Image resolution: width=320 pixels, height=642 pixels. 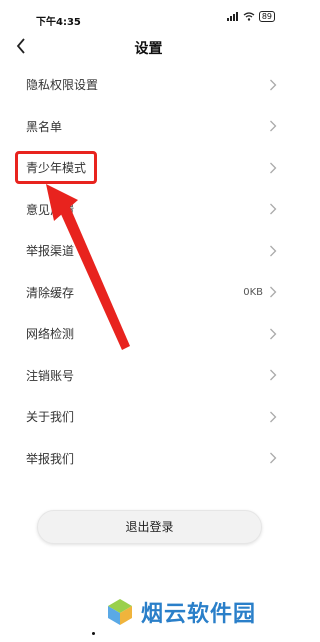 I want to click on settings-item-label: 注销账号, so click(x=50, y=375).